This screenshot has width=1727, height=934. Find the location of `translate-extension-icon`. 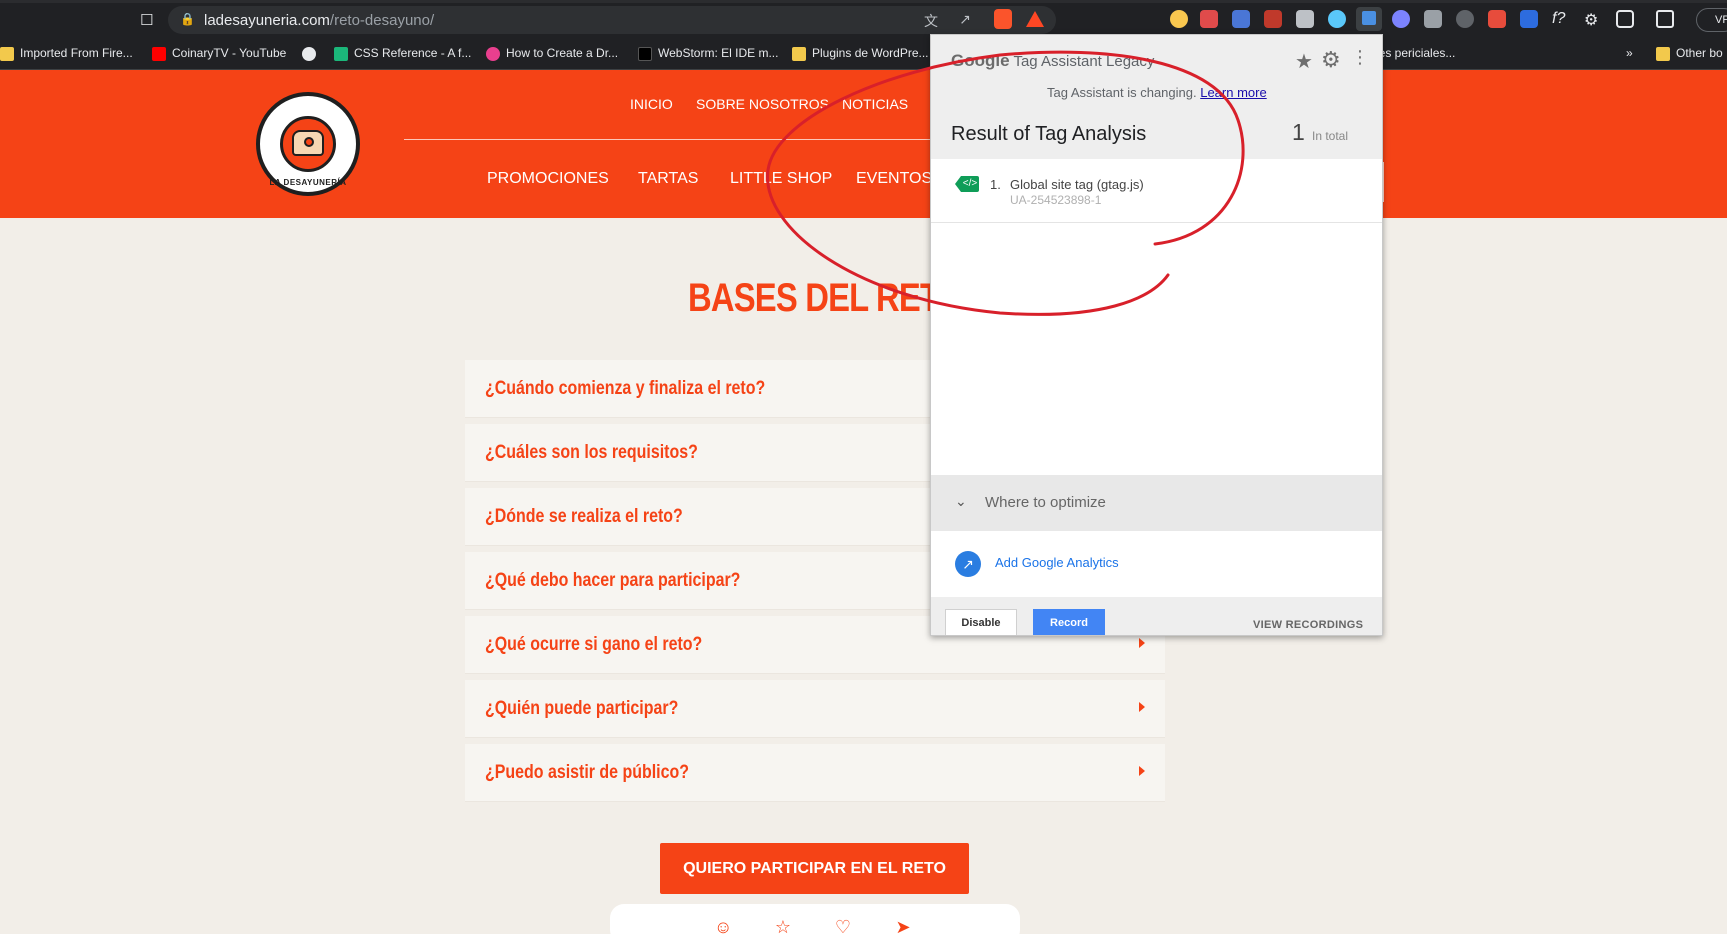

translate-extension-icon is located at coordinates (1241, 19).